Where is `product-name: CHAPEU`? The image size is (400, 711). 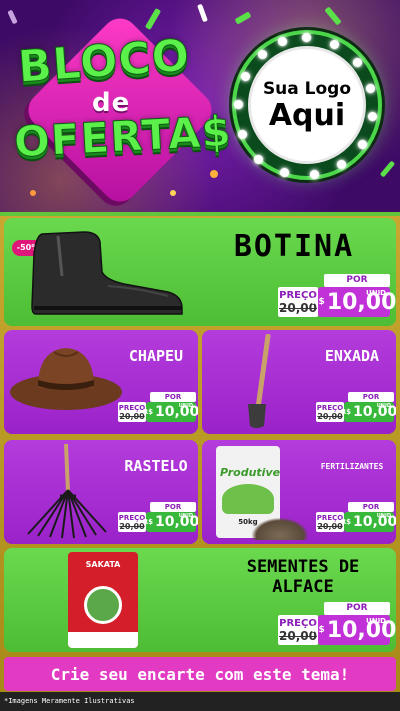
product-name: CHAPEU is located at coordinates (156, 356).